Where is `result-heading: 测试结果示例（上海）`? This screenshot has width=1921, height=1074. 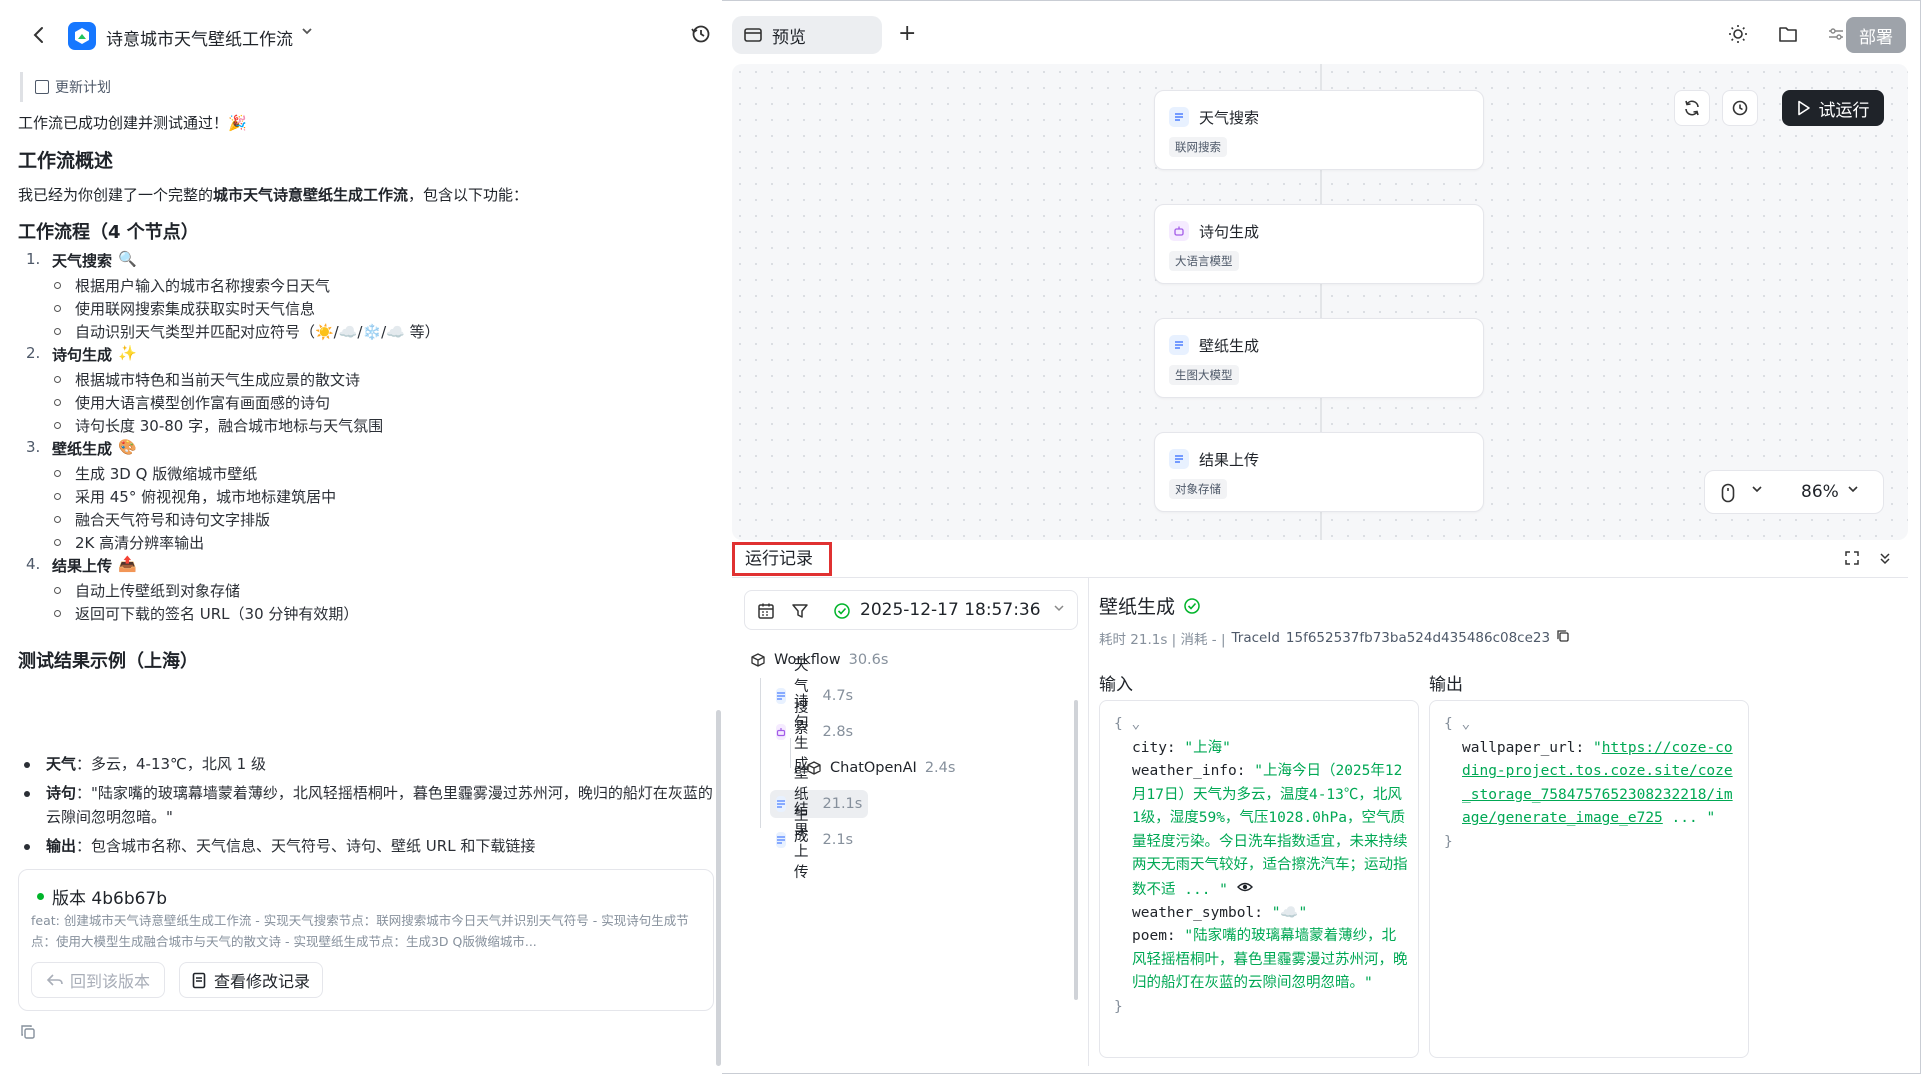 result-heading: 测试结果示例（上海） is located at coordinates (108, 661).